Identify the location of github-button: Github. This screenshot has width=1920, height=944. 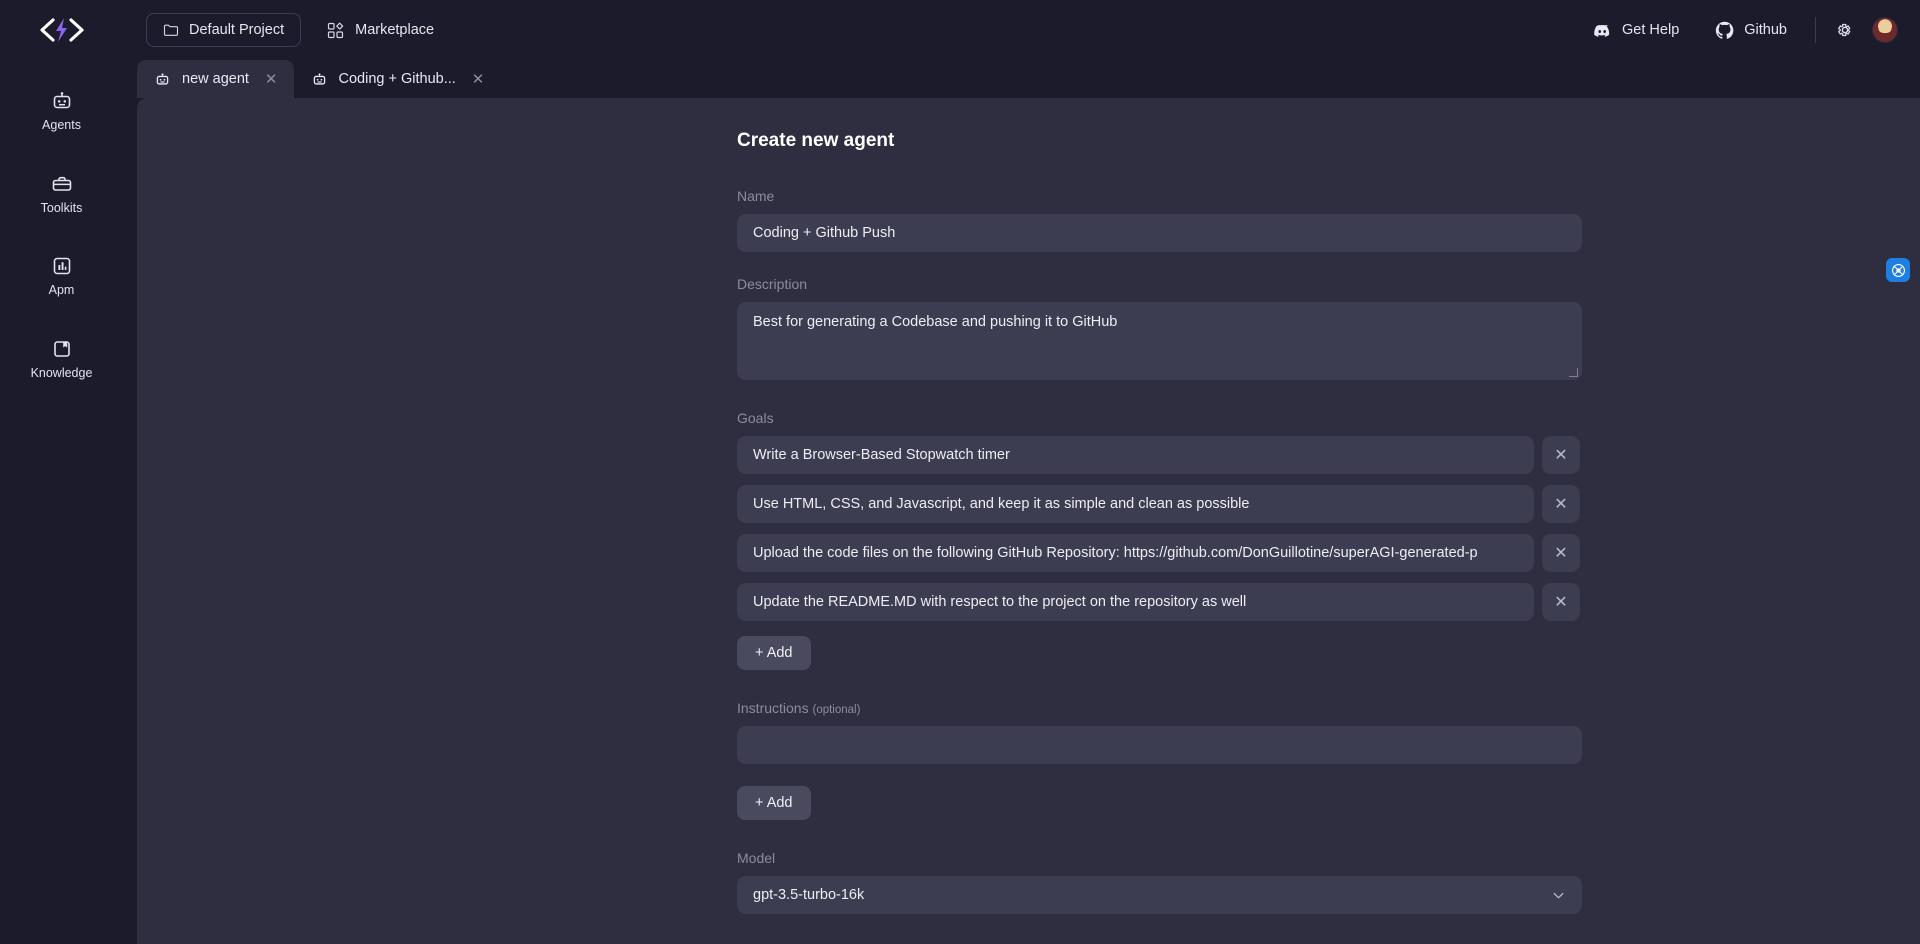
(1751, 30).